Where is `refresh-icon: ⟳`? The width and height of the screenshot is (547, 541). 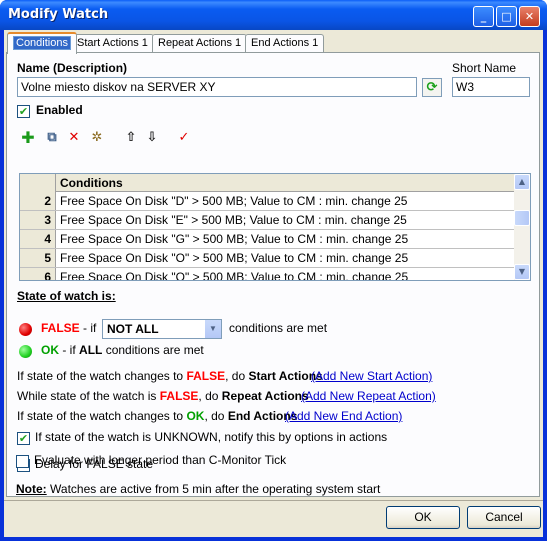
refresh-icon: ⟳ is located at coordinates (432, 87).